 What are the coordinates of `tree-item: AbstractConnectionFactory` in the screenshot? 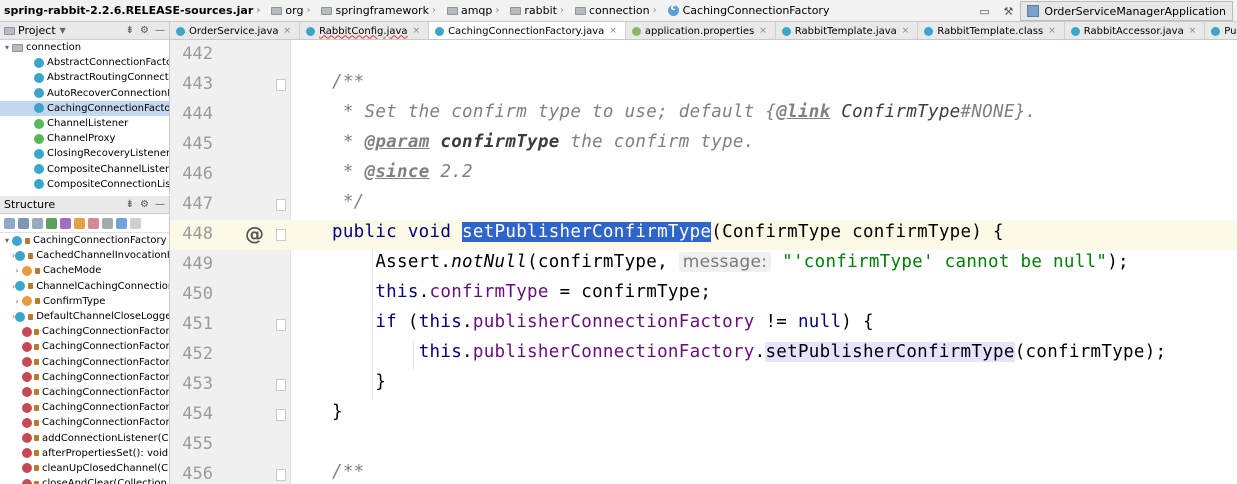 It's located at (84, 62).